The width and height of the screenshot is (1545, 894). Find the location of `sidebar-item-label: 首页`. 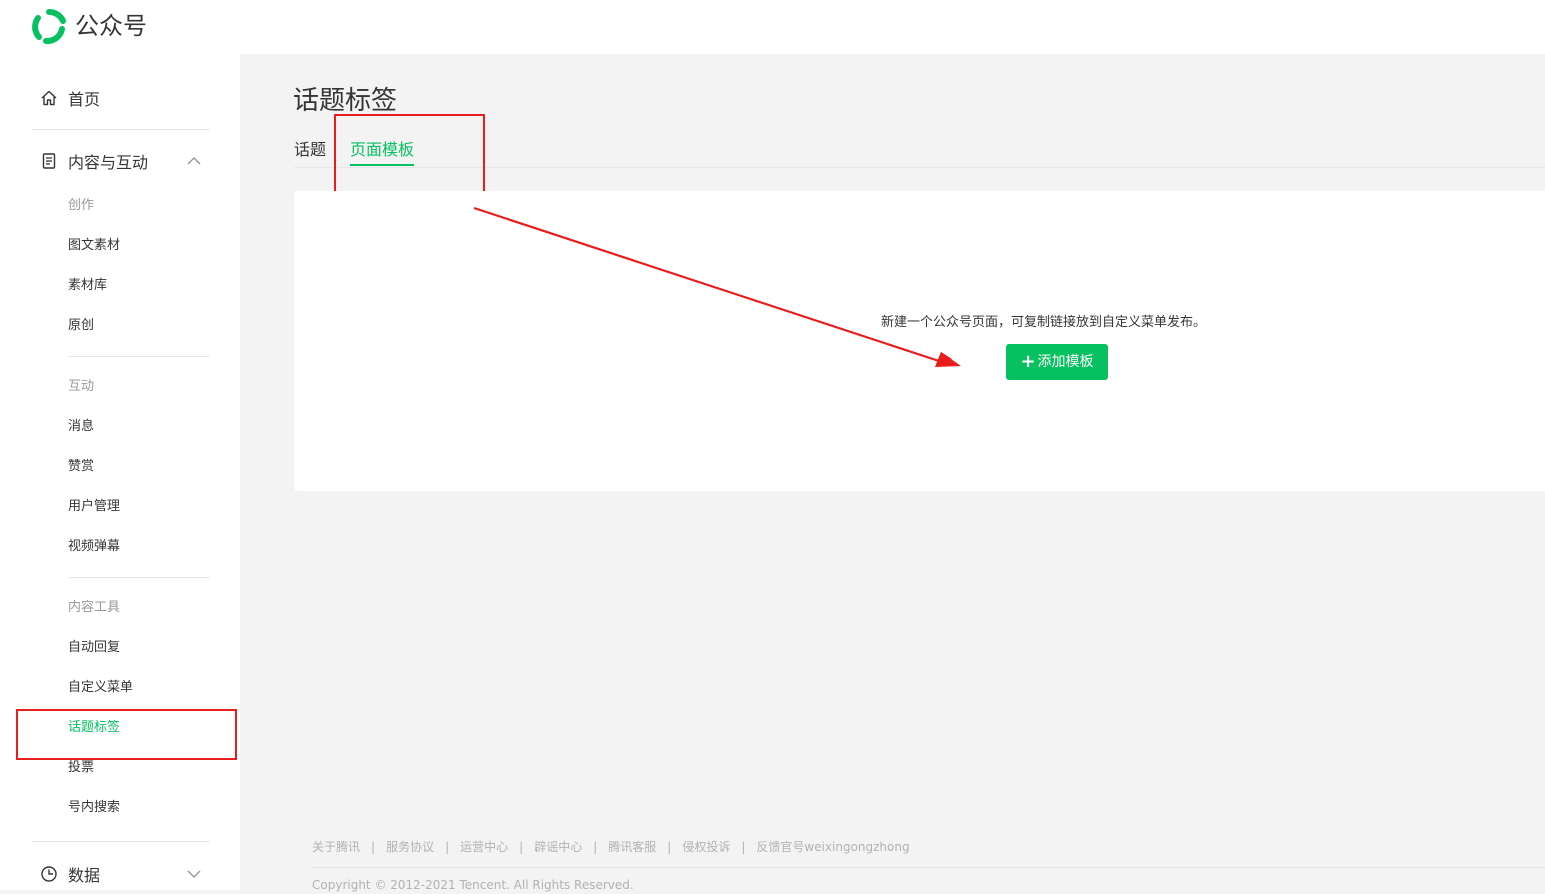

sidebar-item-label: 首页 is located at coordinates (84, 99).